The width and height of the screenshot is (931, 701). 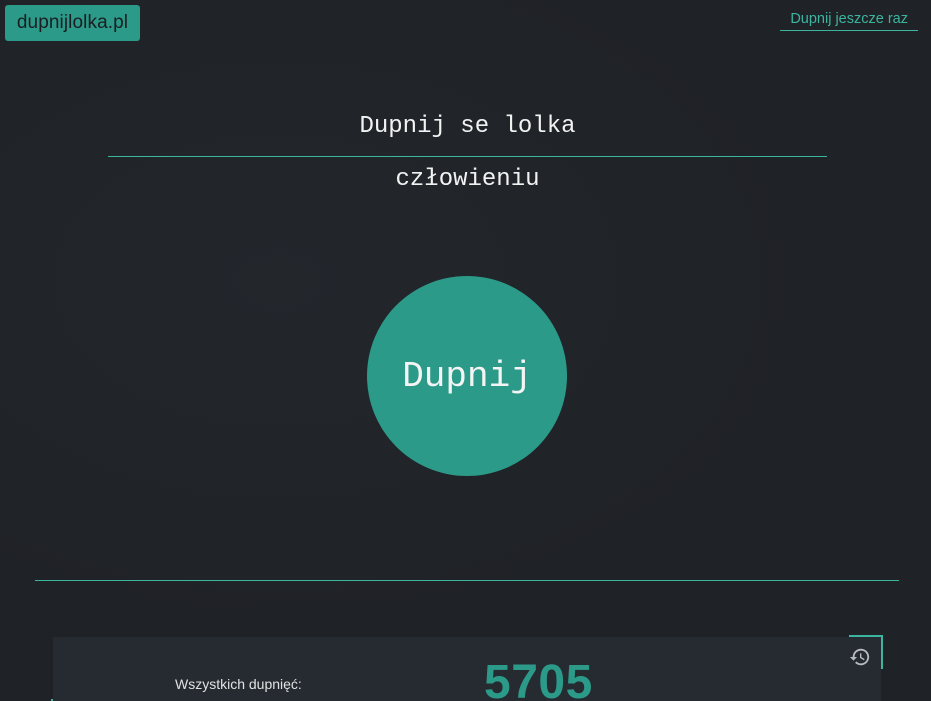 I want to click on dupnij-button-label: Dupnij, so click(x=467, y=376).